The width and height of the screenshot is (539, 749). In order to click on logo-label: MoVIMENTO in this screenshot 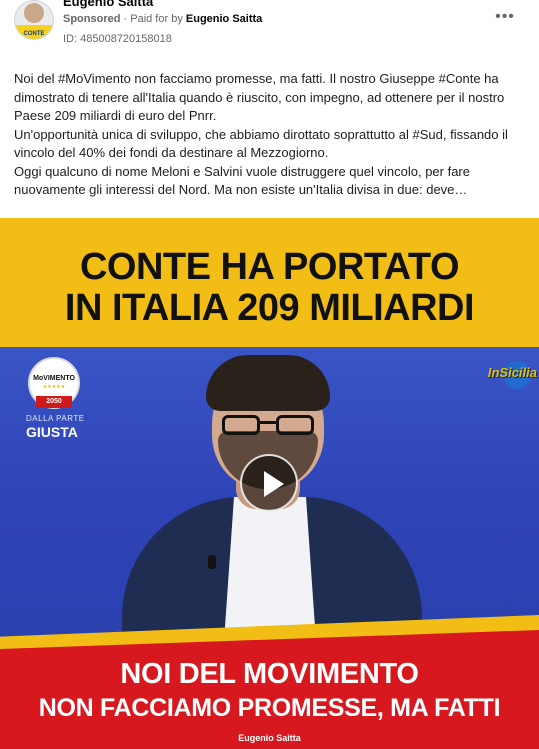, I will do `click(54, 378)`.